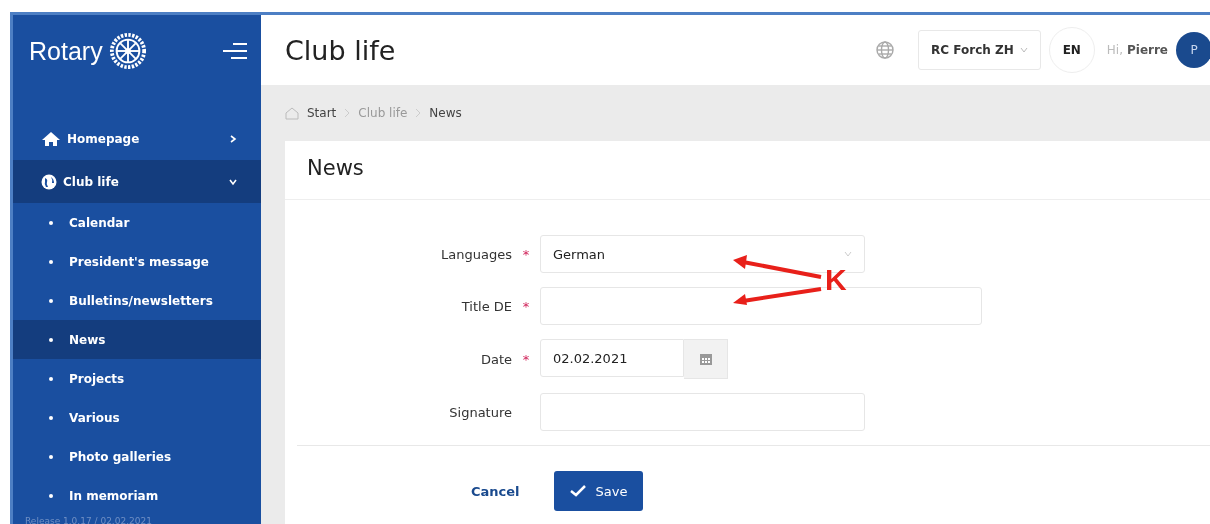 This screenshot has width=1210, height=524. I want to click on calendar-button, so click(706, 359).